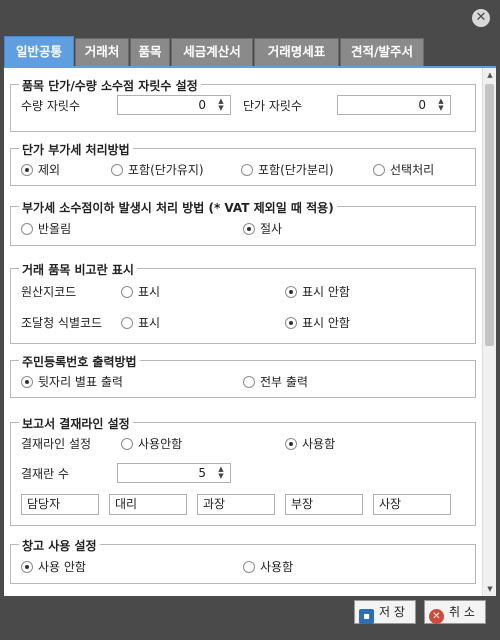 The image size is (500, 640). What do you see at coordinates (436, 616) in the screenshot?
I see `cancel-icon: ✕` at bounding box center [436, 616].